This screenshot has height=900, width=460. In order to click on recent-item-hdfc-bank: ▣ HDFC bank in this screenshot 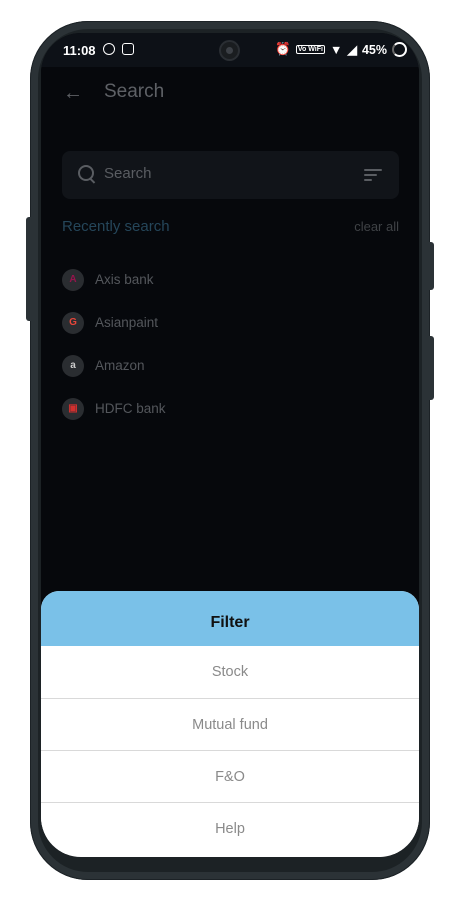, I will do `click(230, 408)`.